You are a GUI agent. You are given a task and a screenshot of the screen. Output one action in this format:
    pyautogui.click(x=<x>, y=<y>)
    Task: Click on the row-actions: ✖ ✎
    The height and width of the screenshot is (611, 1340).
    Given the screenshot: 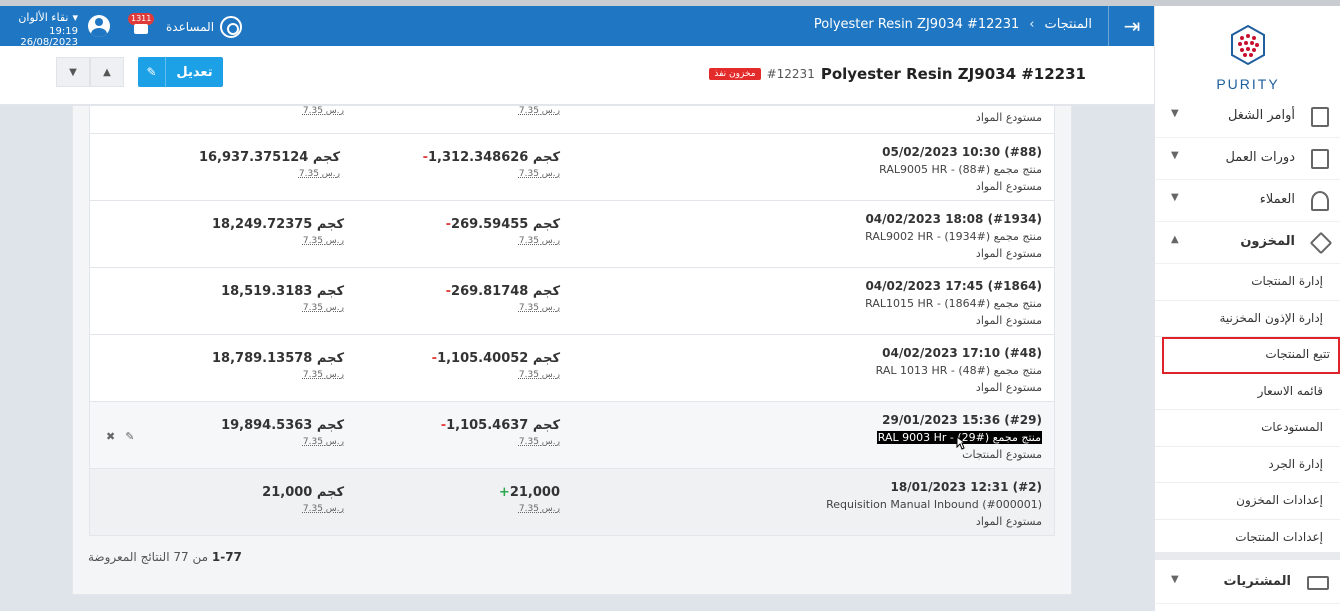 What is the action you would take?
    pyautogui.click(x=120, y=436)
    